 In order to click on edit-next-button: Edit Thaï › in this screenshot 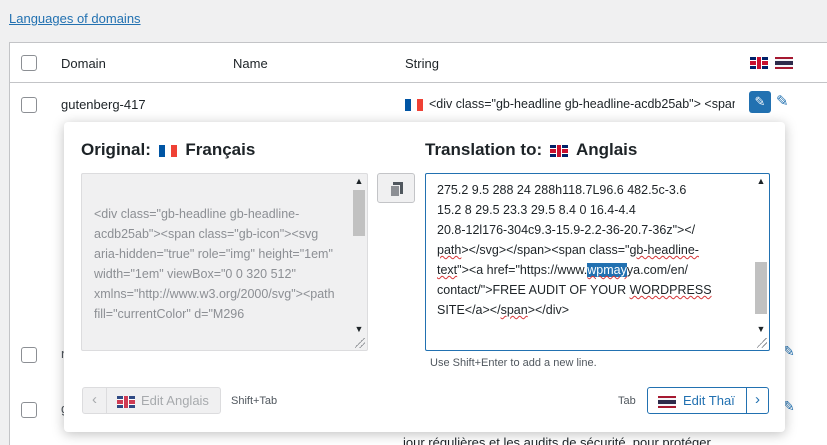, I will do `click(708, 400)`.